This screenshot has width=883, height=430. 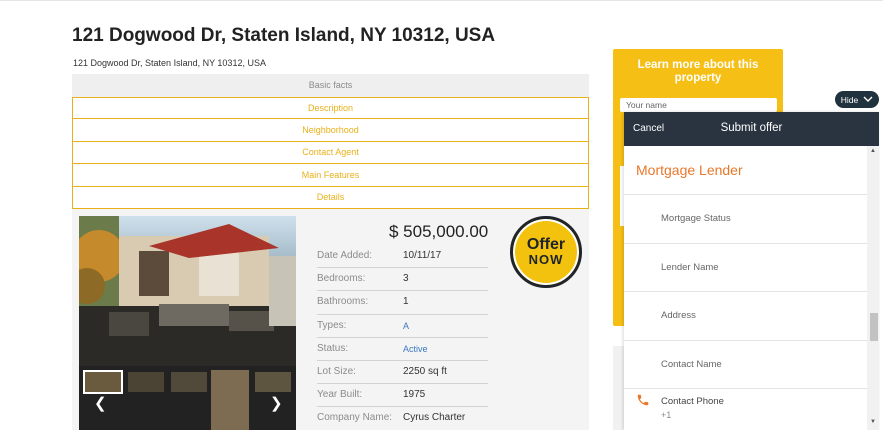 I want to click on fact-row: Date Added: 10/11/17, so click(x=402, y=257).